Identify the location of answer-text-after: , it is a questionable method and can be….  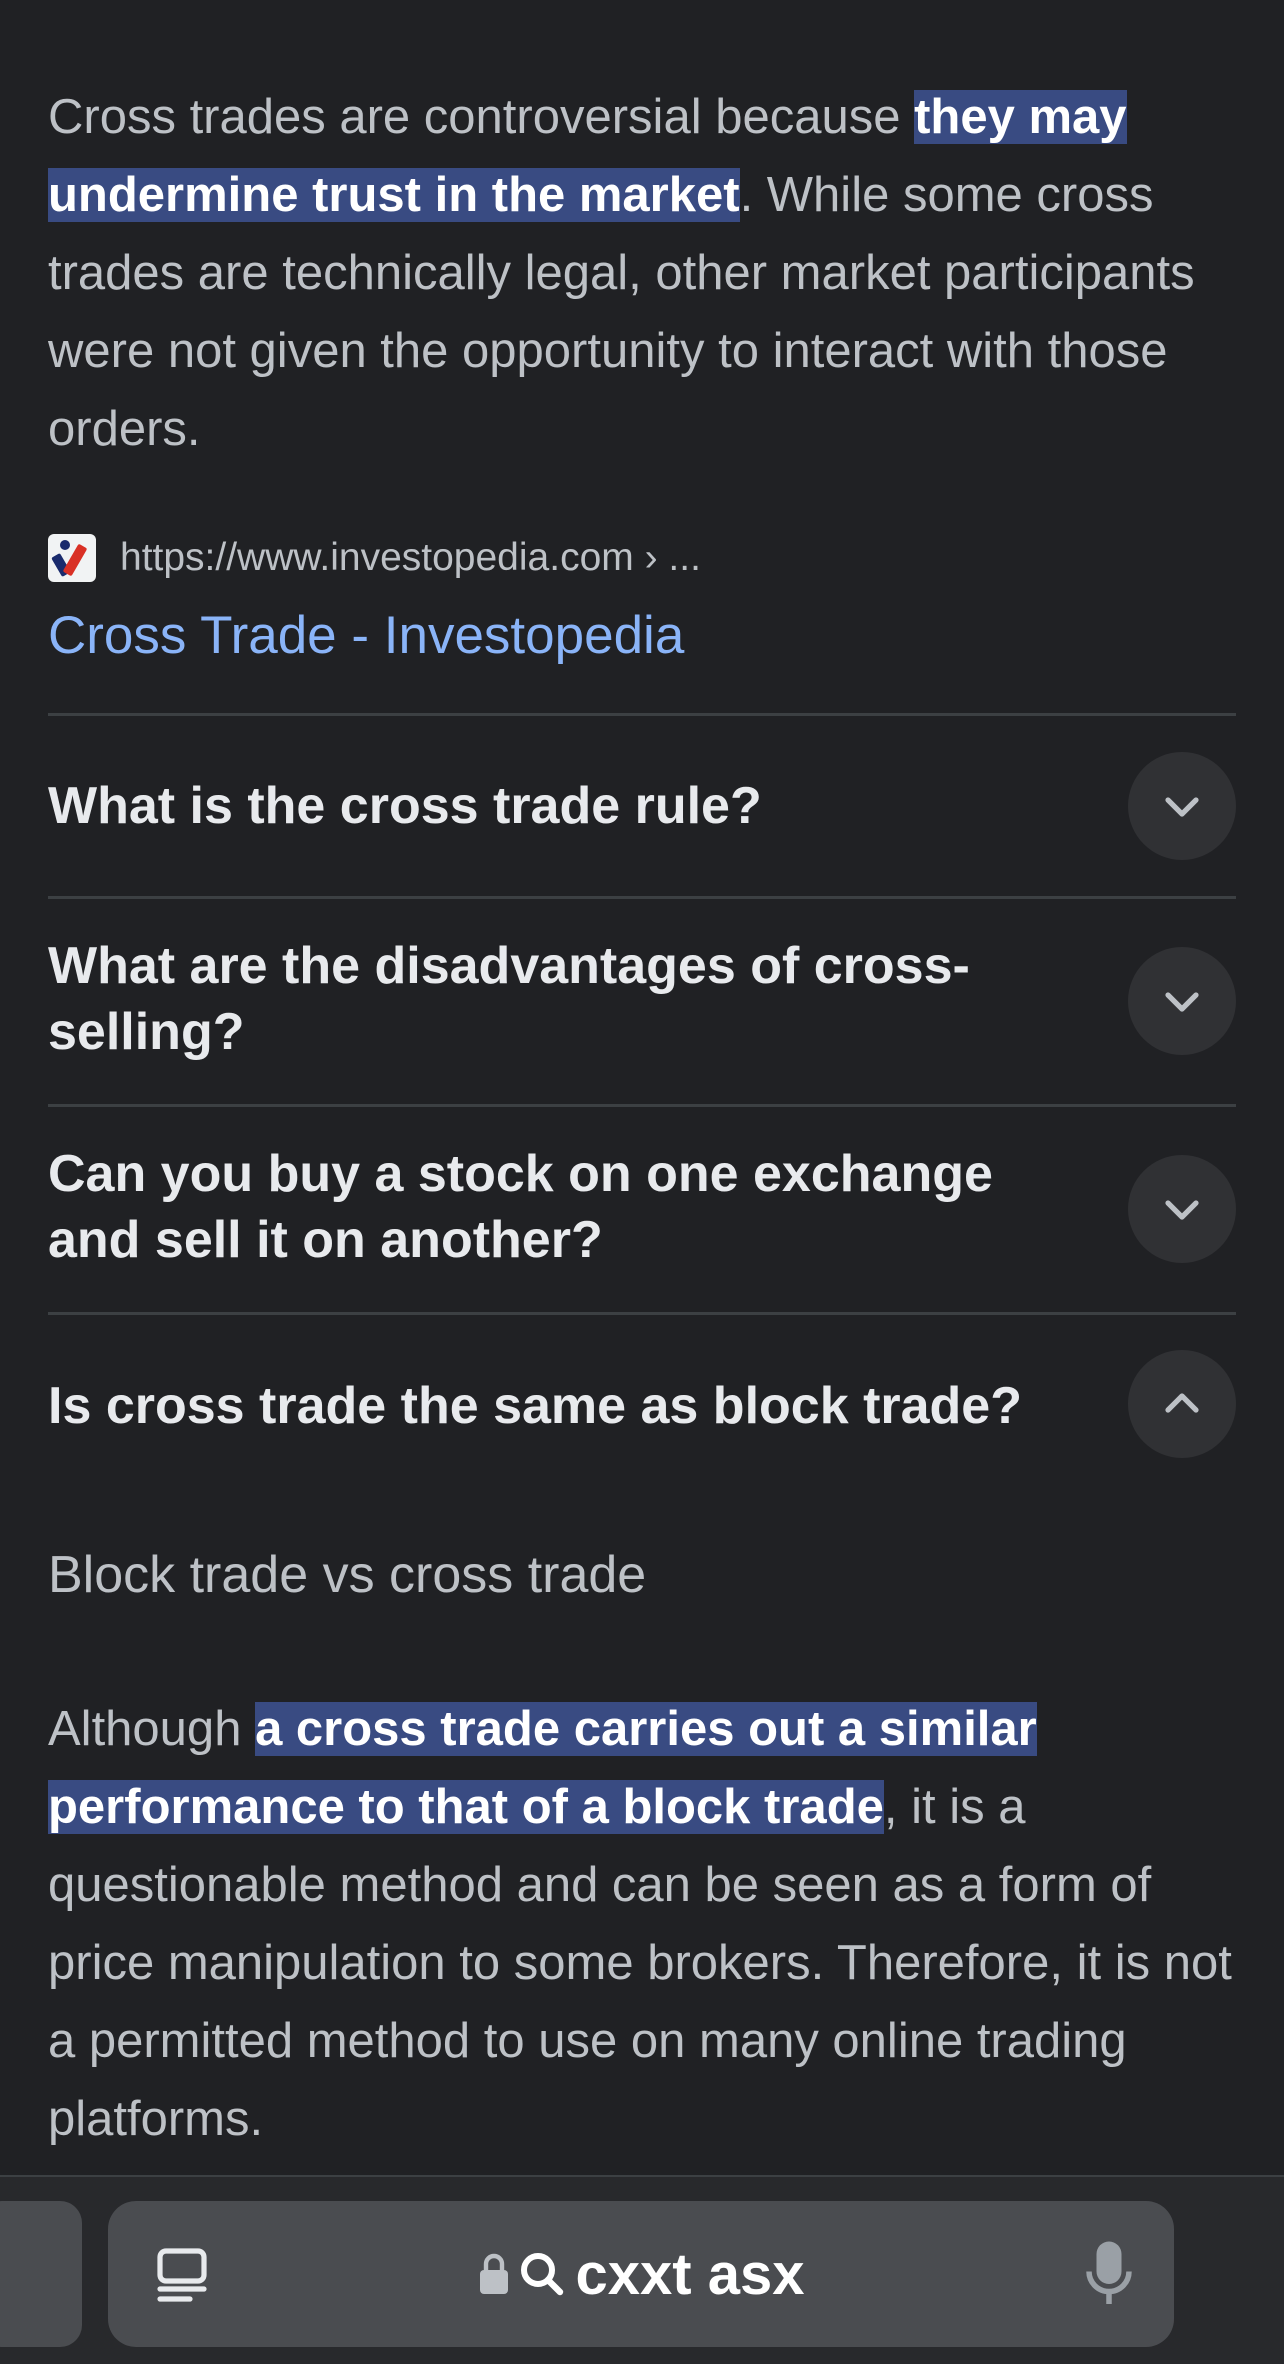
(640, 1963).